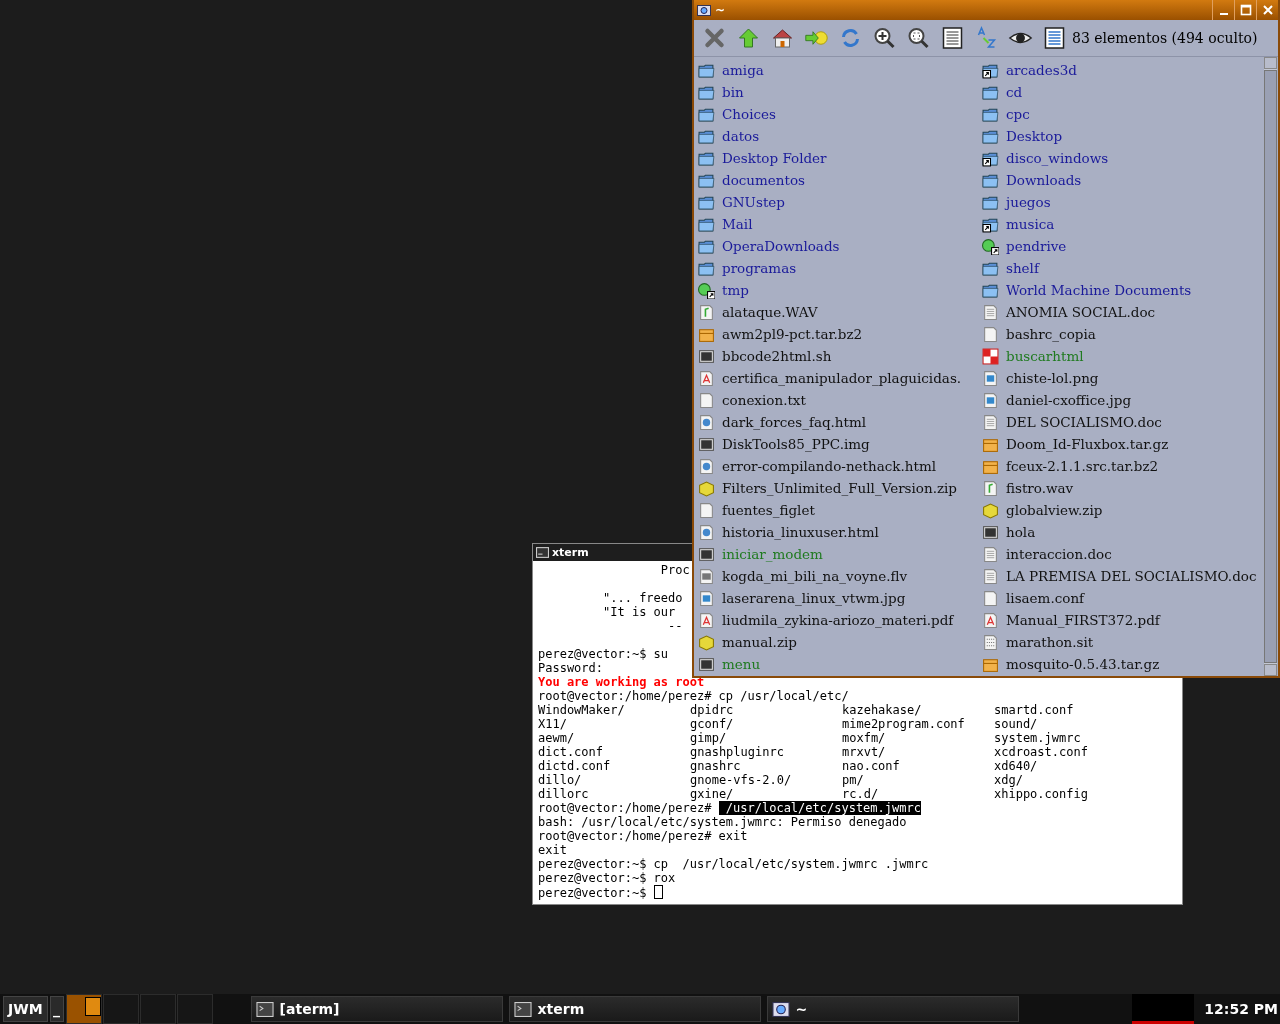 The height and width of the screenshot is (1024, 1280). Describe the element at coordinates (884, 38) in the screenshot. I see `zoom-in-icon` at that location.